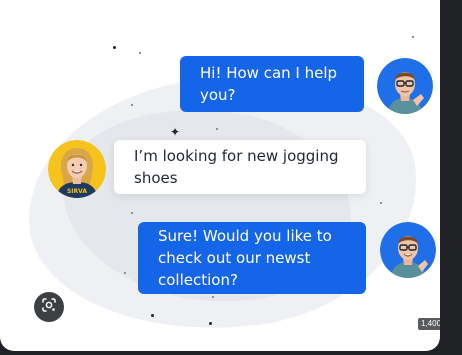 The height and width of the screenshot is (355, 462). I want to click on user-message-bubble: I’m looking for new jogging shoes, so click(240, 167).